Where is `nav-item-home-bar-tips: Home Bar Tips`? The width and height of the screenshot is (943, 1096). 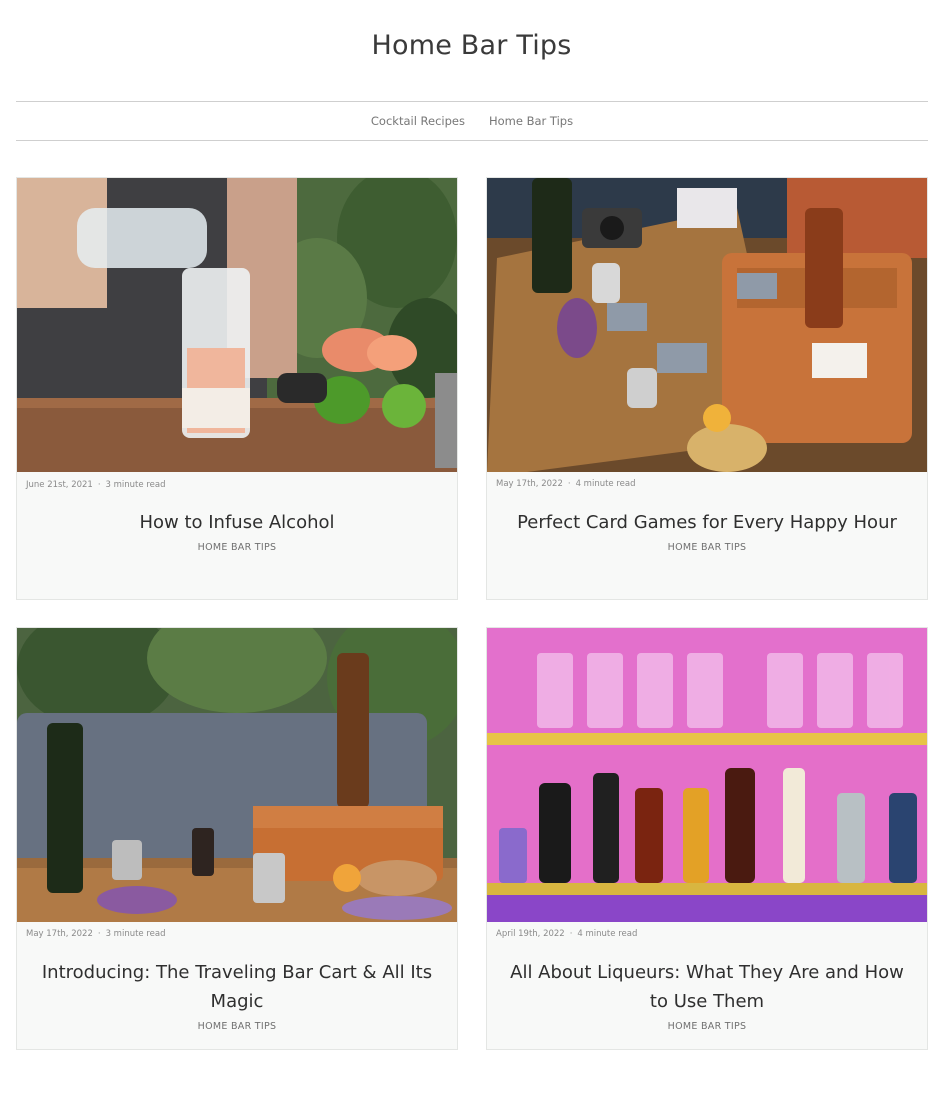 nav-item-home-bar-tips: Home Bar Tips is located at coordinates (531, 121).